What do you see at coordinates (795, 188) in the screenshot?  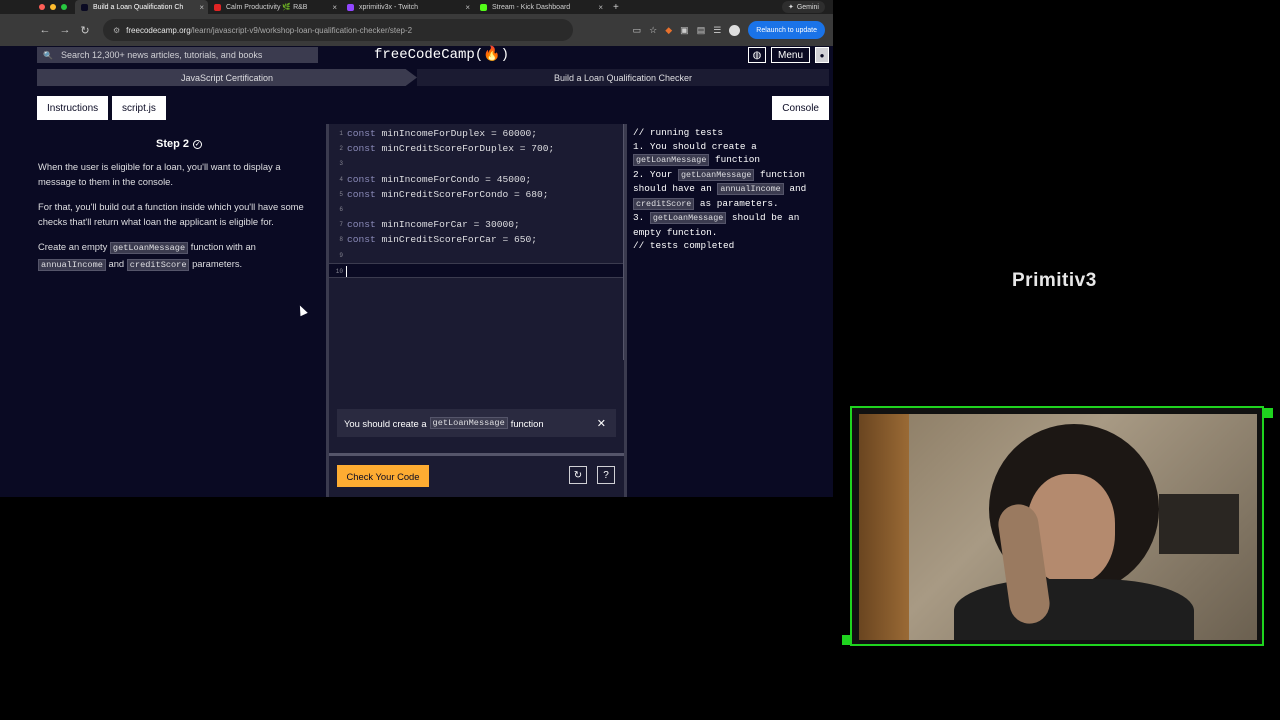 I see `c3-c: and` at bounding box center [795, 188].